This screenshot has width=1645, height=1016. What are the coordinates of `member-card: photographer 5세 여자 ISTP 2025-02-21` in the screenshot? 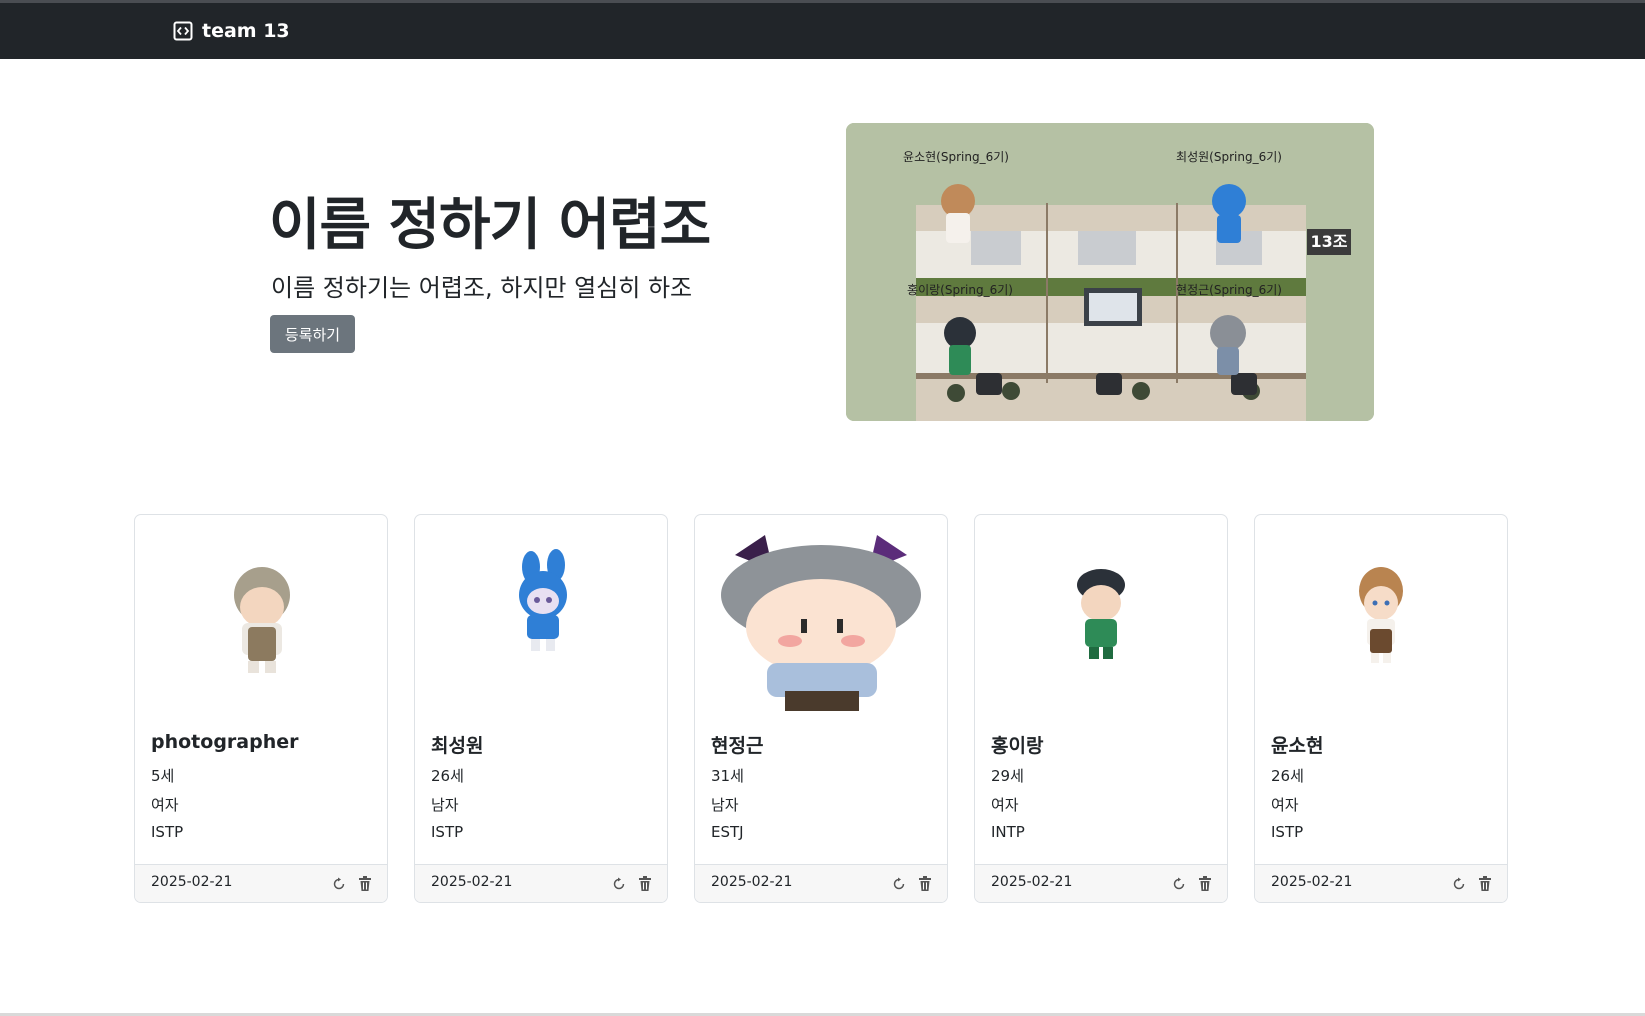 It's located at (261, 708).